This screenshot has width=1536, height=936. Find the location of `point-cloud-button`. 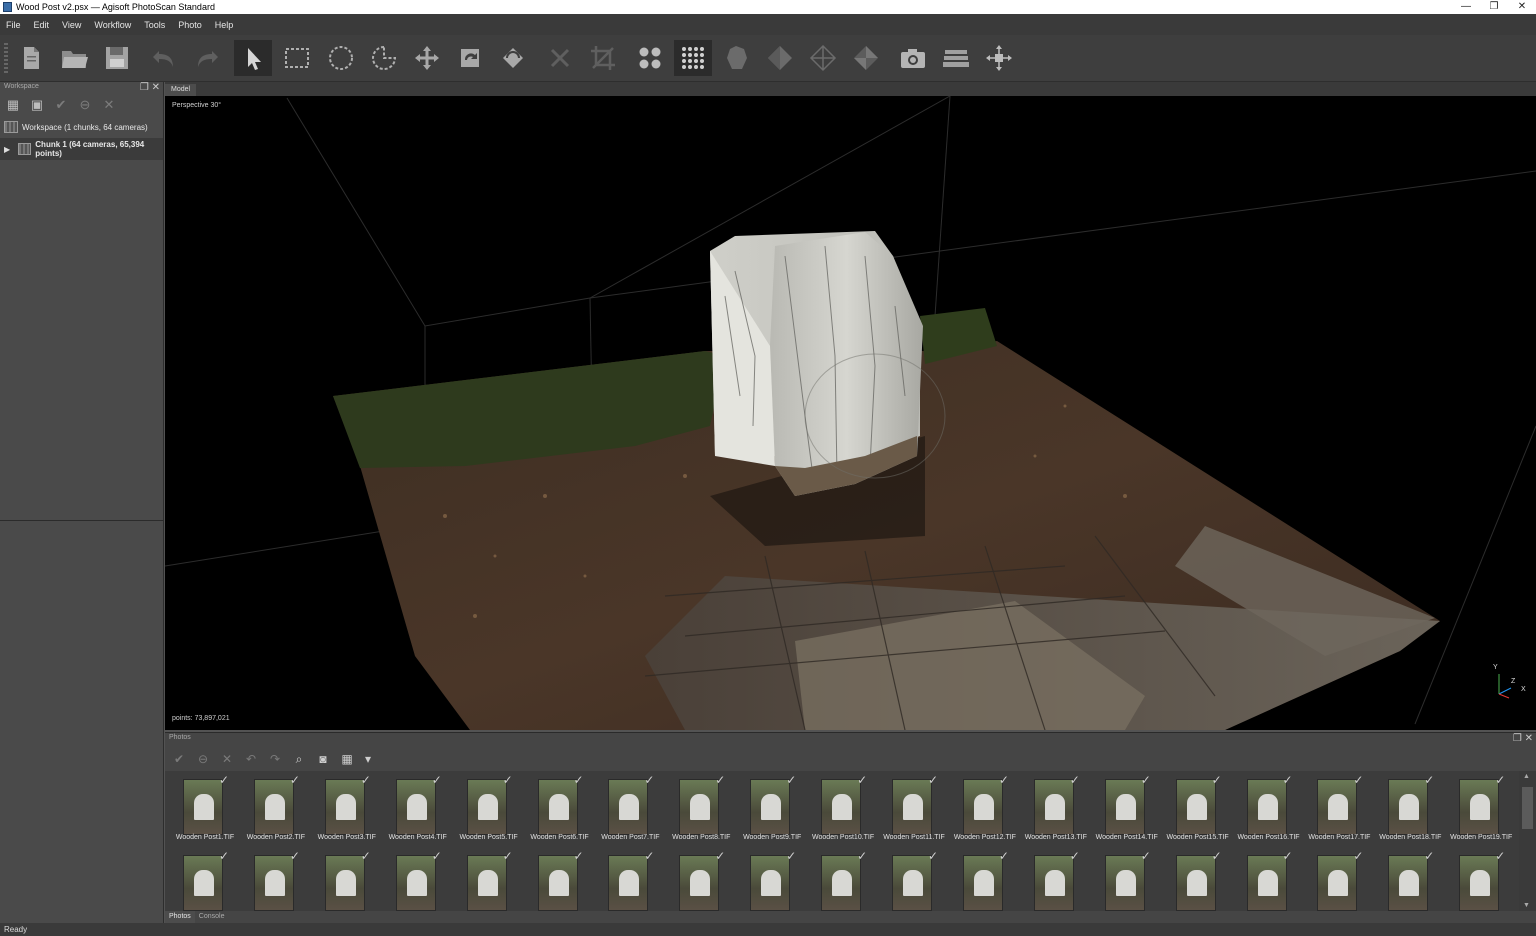

point-cloud-button is located at coordinates (650, 58).